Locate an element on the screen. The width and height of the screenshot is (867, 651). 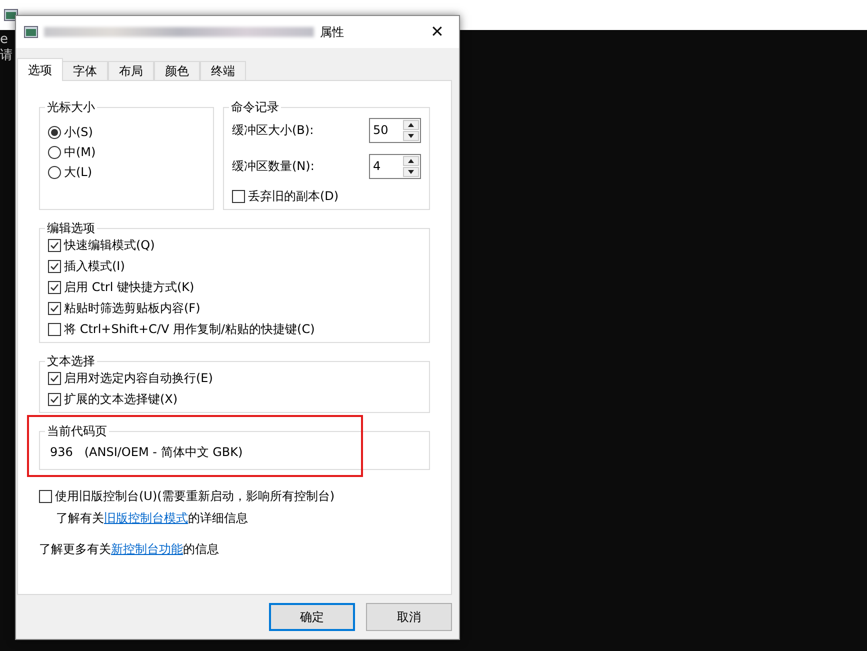
number-spinner: 50 is located at coordinates (395, 130).